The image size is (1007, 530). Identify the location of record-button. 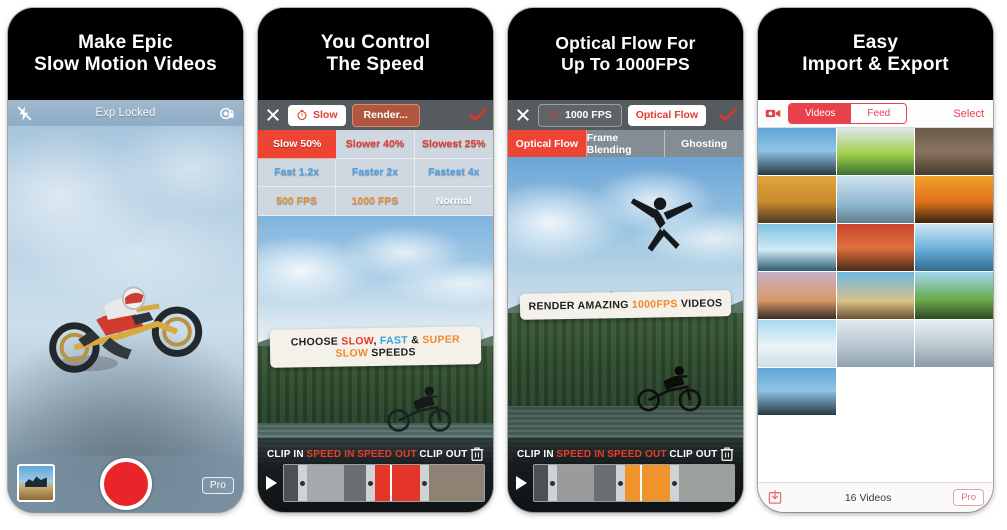
(125, 484).